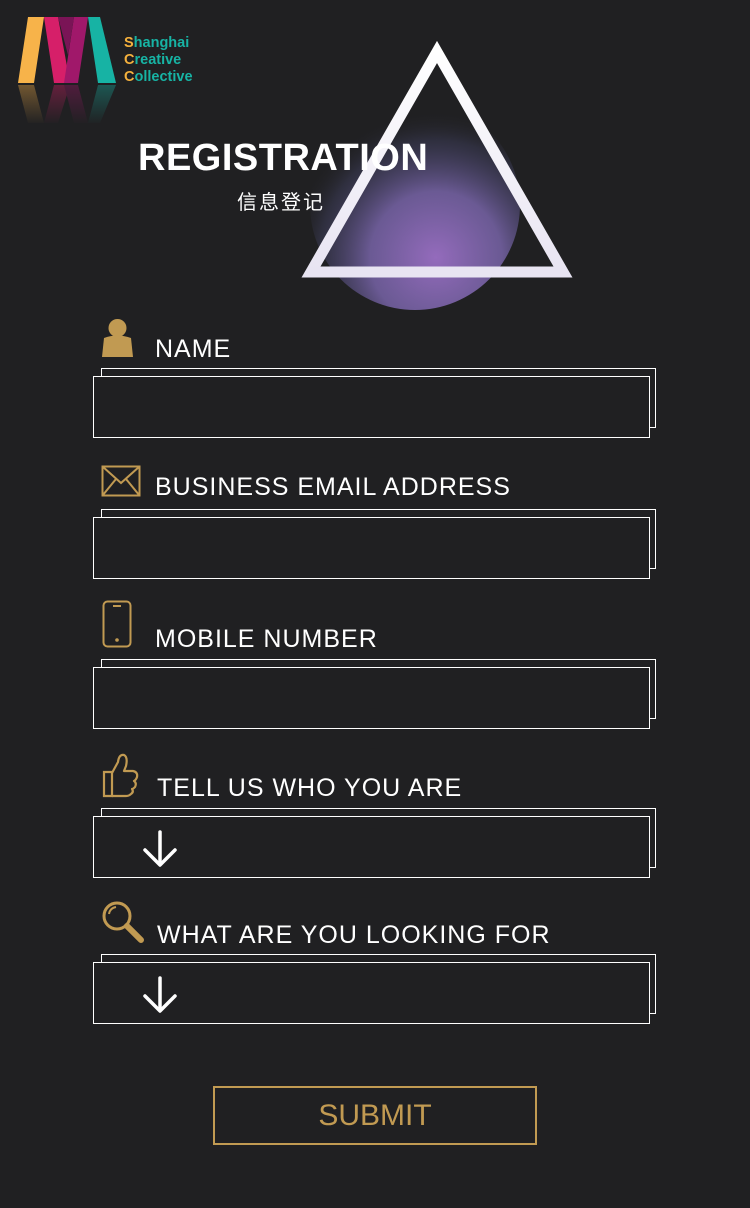  I want to click on brand-logo: Shanghai Creative Collective, so click(116, 70).